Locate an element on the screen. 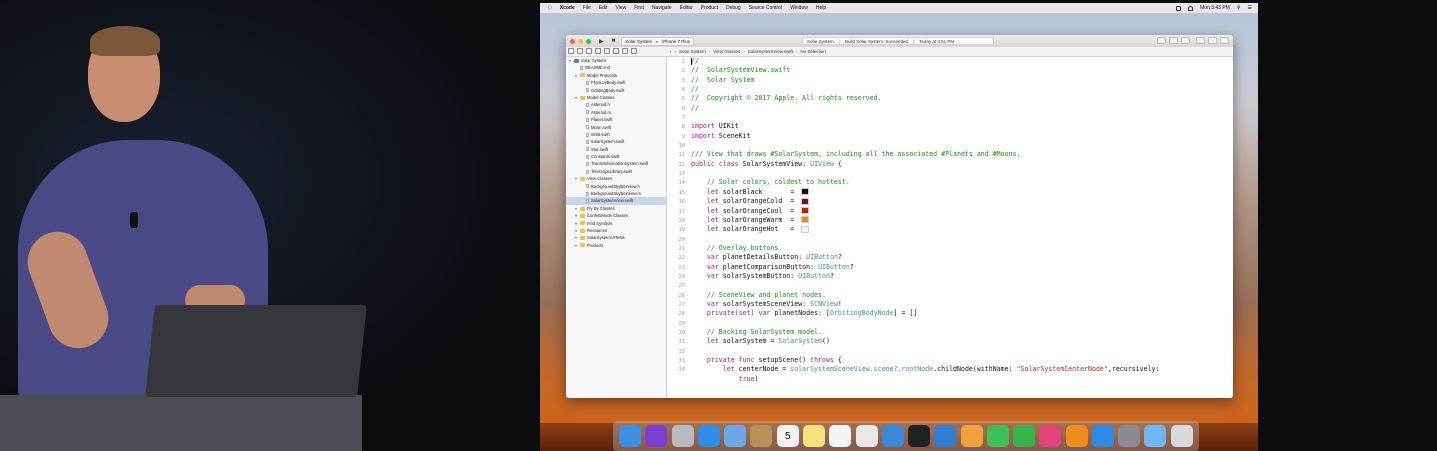 This screenshot has height=451, width=1437. facetime-icon is located at coordinates (1024, 436).